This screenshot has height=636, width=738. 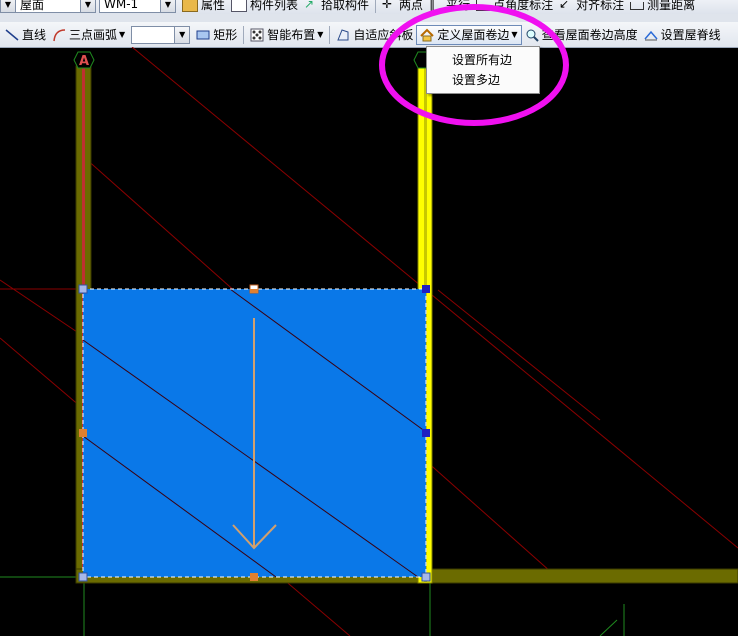 What do you see at coordinates (427, 35) in the screenshot?
I see `roof-edge-icon` at bounding box center [427, 35].